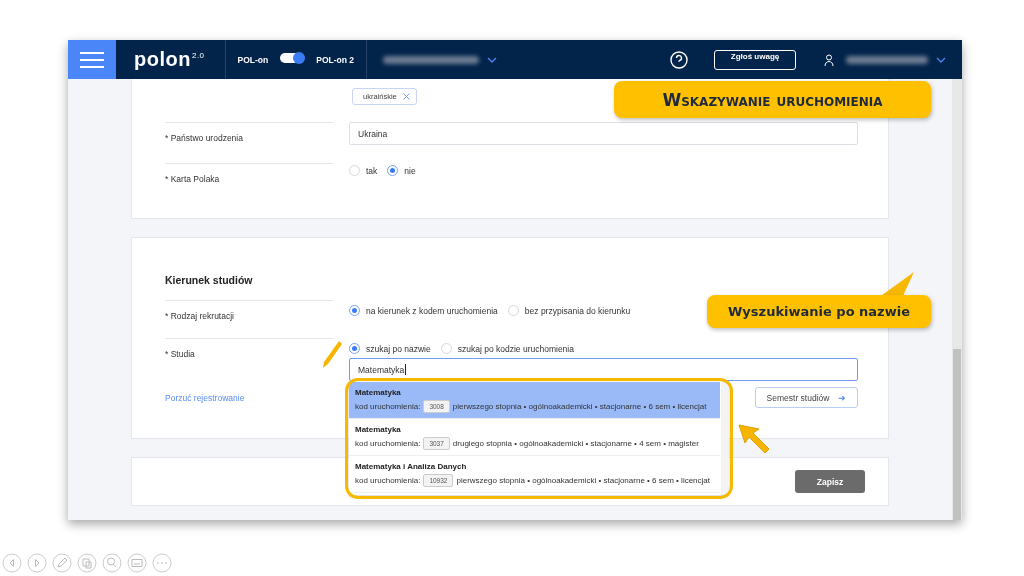 The height and width of the screenshot is (576, 1024). What do you see at coordinates (87, 563) in the screenshot?
I see `copy-icon` at bounding box center [87, 563].